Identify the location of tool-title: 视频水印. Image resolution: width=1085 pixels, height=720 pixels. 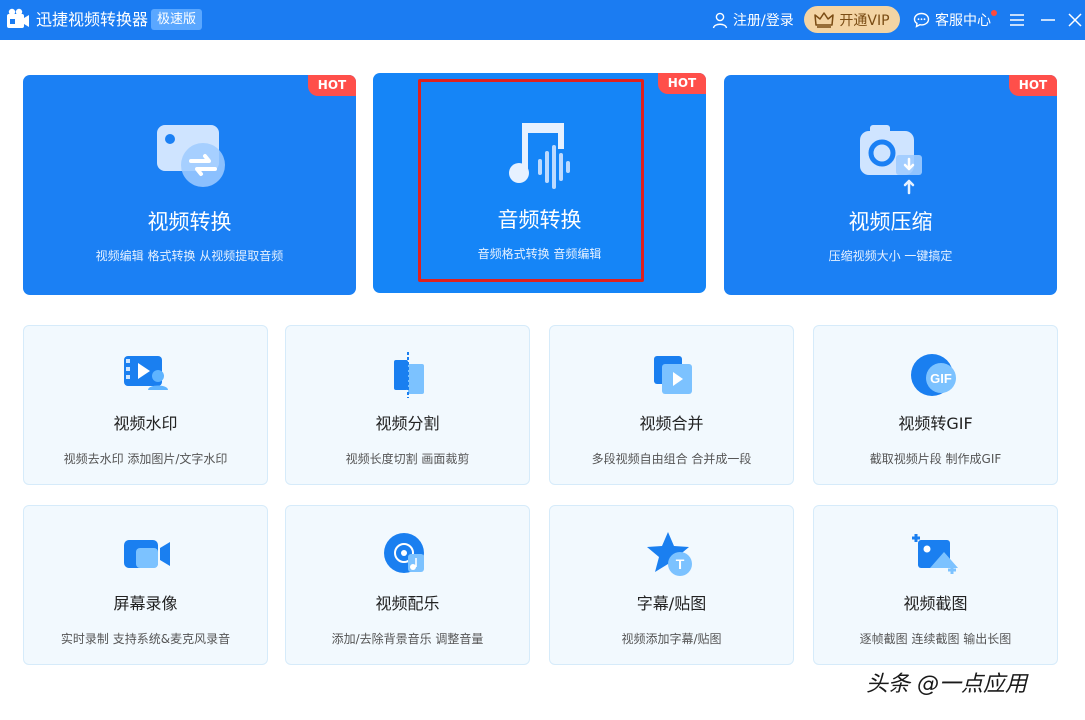
(145, 423).